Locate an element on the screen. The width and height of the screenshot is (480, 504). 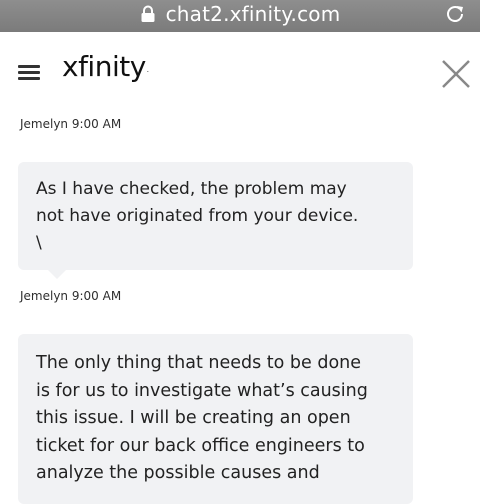
url-text: chat2.xfinity.com is located at coordinates (253, 14).